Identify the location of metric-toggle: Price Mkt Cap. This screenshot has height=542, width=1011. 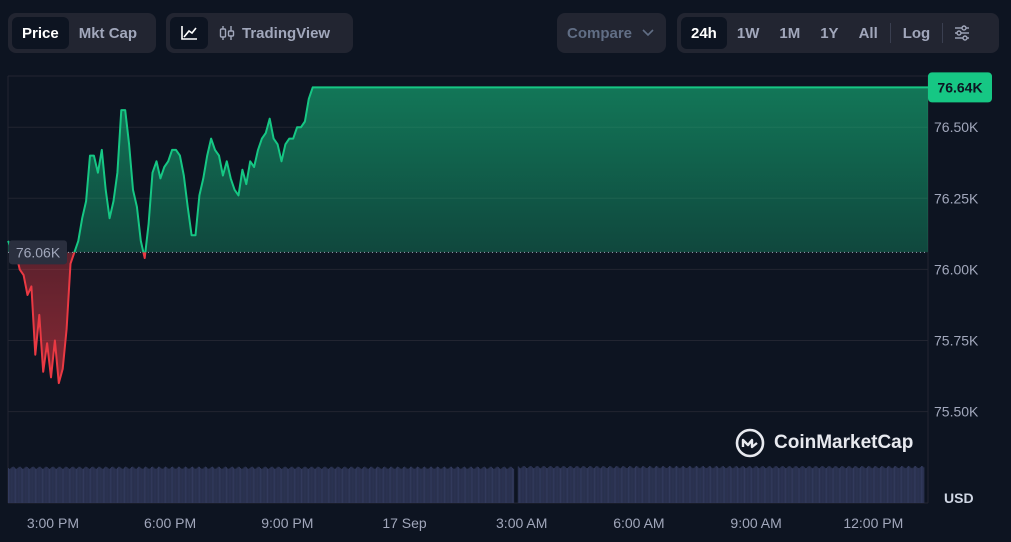
(82, 33).